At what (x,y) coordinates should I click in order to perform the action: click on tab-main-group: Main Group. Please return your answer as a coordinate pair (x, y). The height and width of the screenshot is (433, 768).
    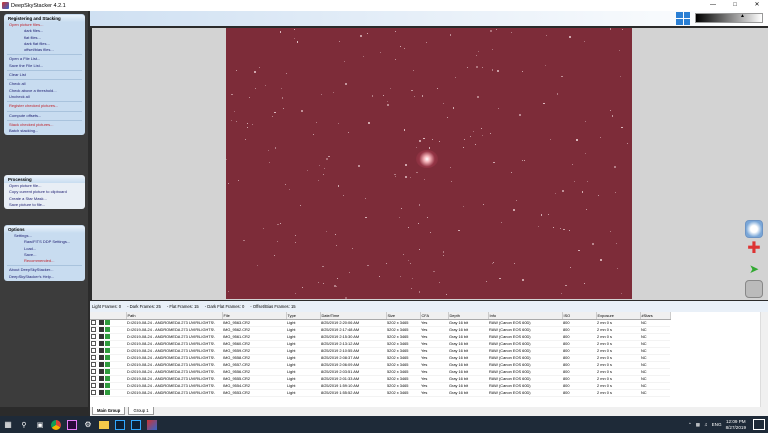
    Looking at the image, I should click on (109, 411).